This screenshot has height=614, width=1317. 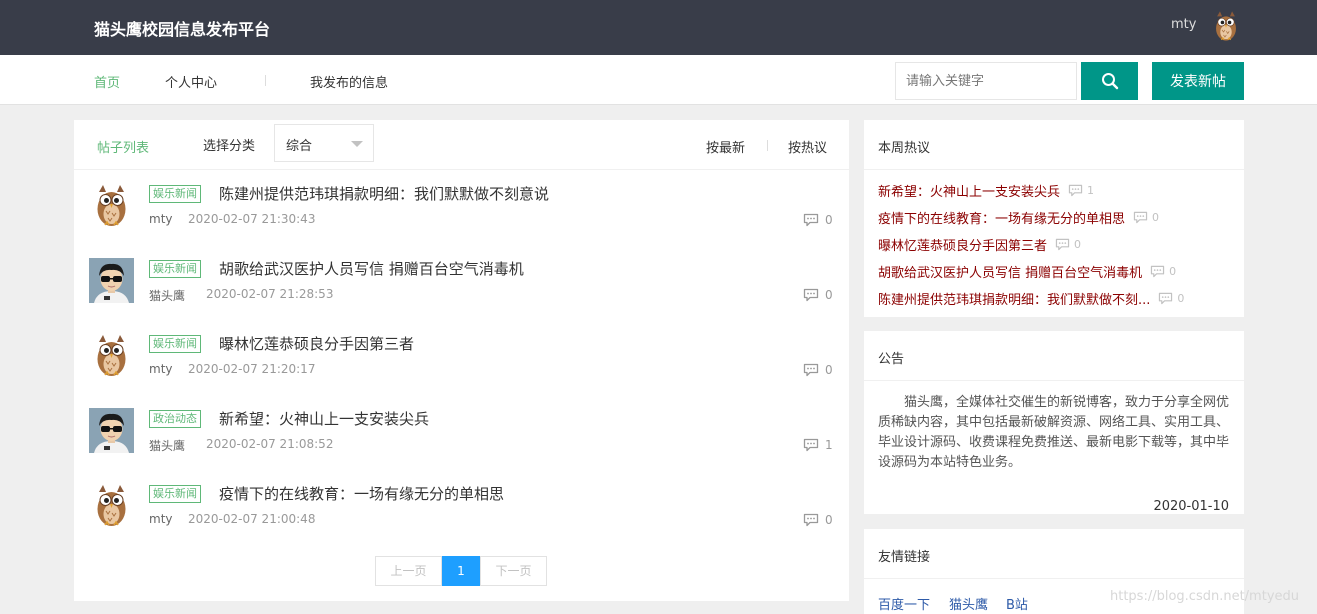 What do you see at coordinates (191, 81) in the screenshot?
I see `nav-item-profile: 个人中心` at bounding box center [191, 81].